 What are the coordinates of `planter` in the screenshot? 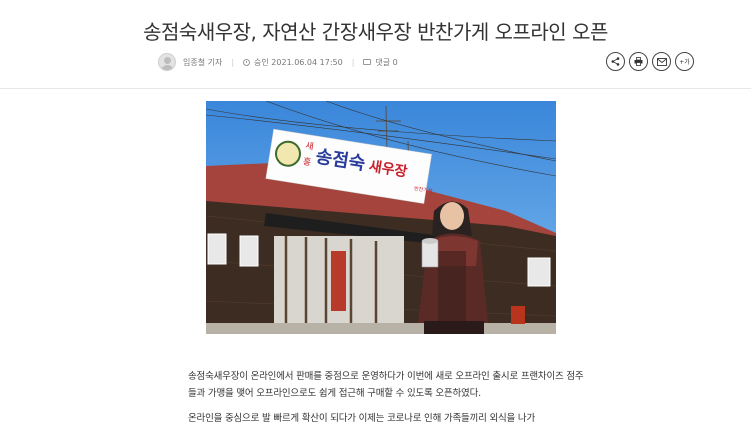 It's located at (518, 315).